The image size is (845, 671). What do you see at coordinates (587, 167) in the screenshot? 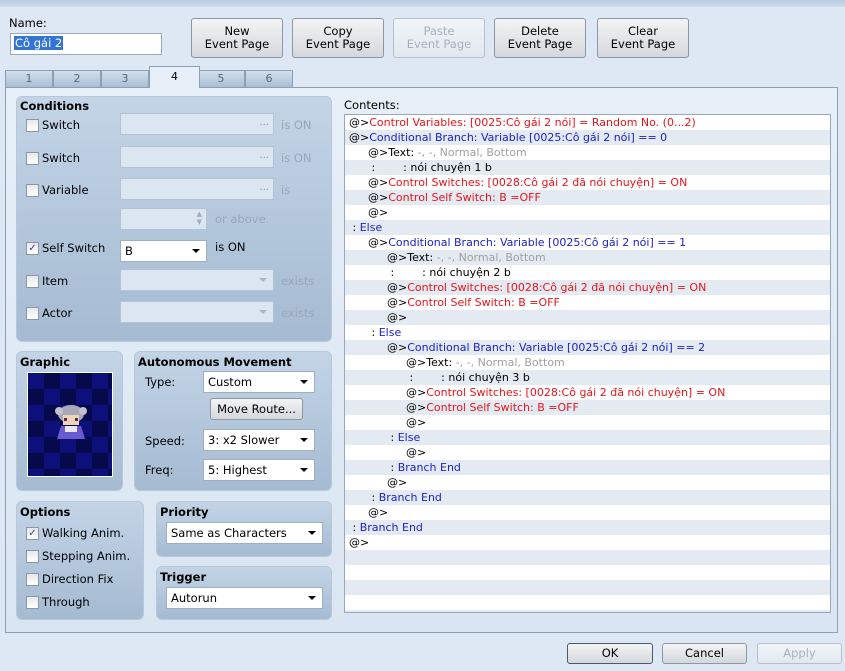
I see `command-row: : : nói chuyện 1 b` at bounding box center [587, 167].